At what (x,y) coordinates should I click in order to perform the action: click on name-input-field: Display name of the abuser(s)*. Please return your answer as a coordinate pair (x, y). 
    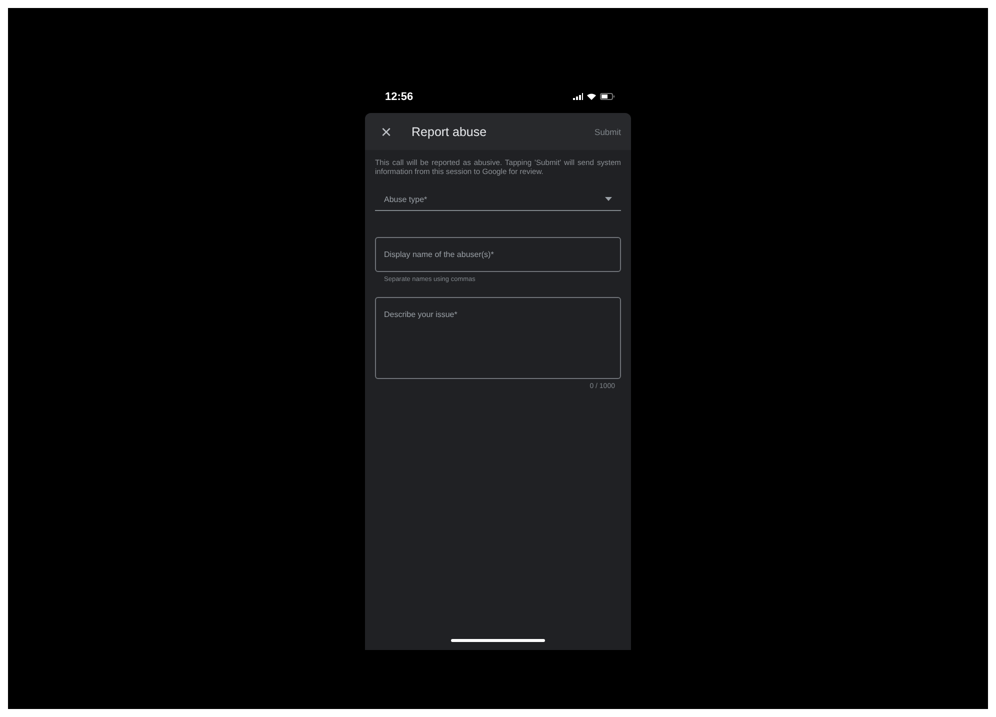
    Looking at the image, I should click on (498, 254).